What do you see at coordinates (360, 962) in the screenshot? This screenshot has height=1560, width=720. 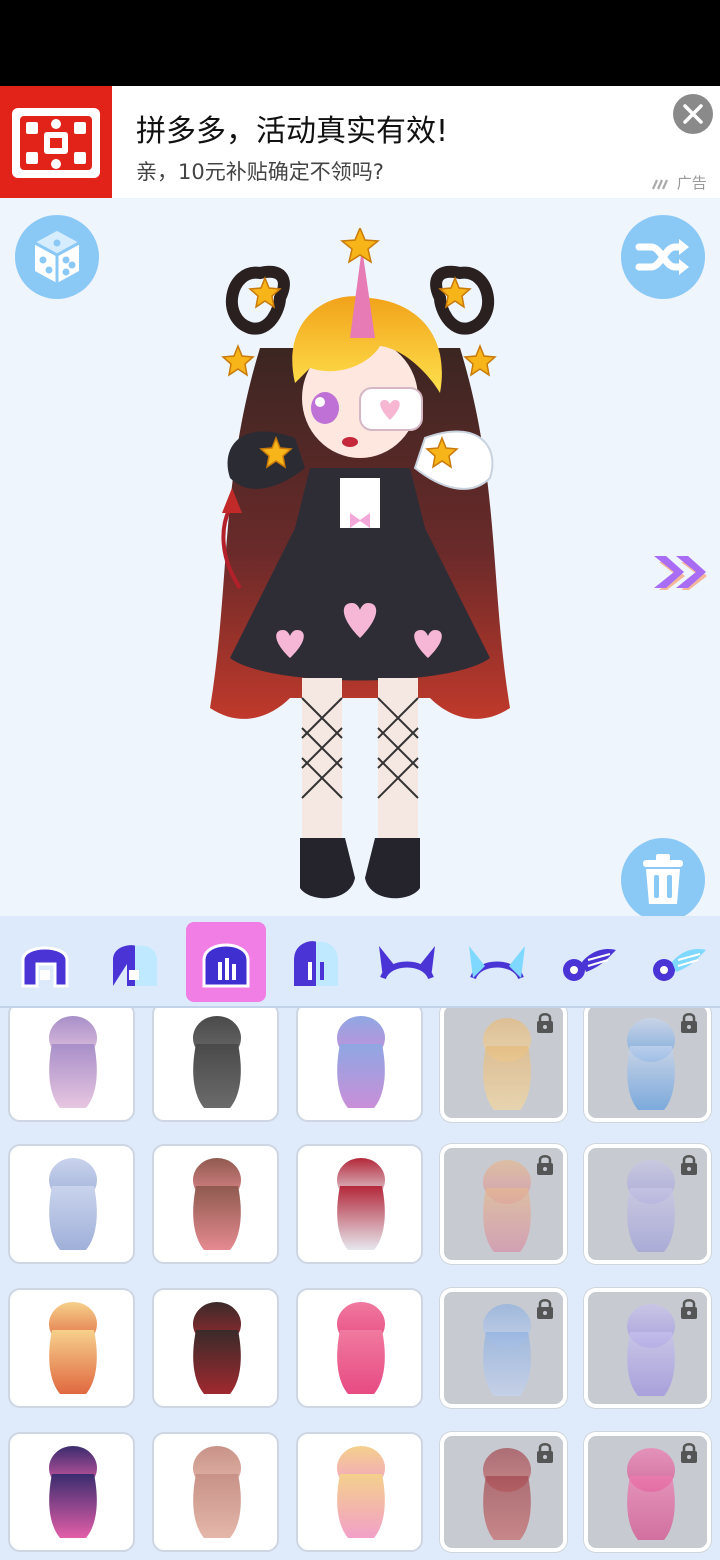 I see `category-tab-bar` at bounding box center [360, 962].